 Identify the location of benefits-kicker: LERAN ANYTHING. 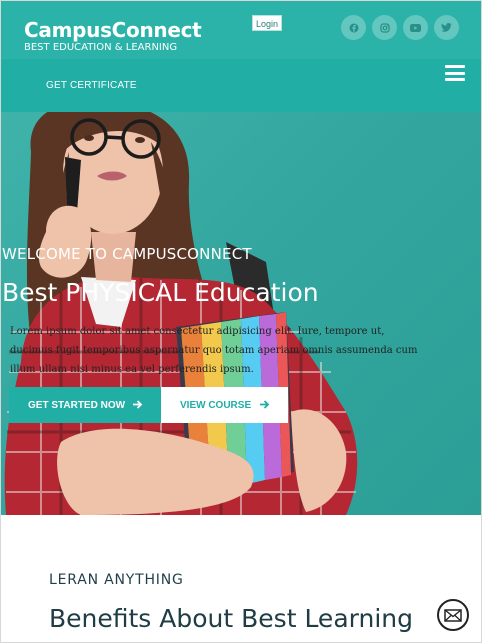
(116, 580).